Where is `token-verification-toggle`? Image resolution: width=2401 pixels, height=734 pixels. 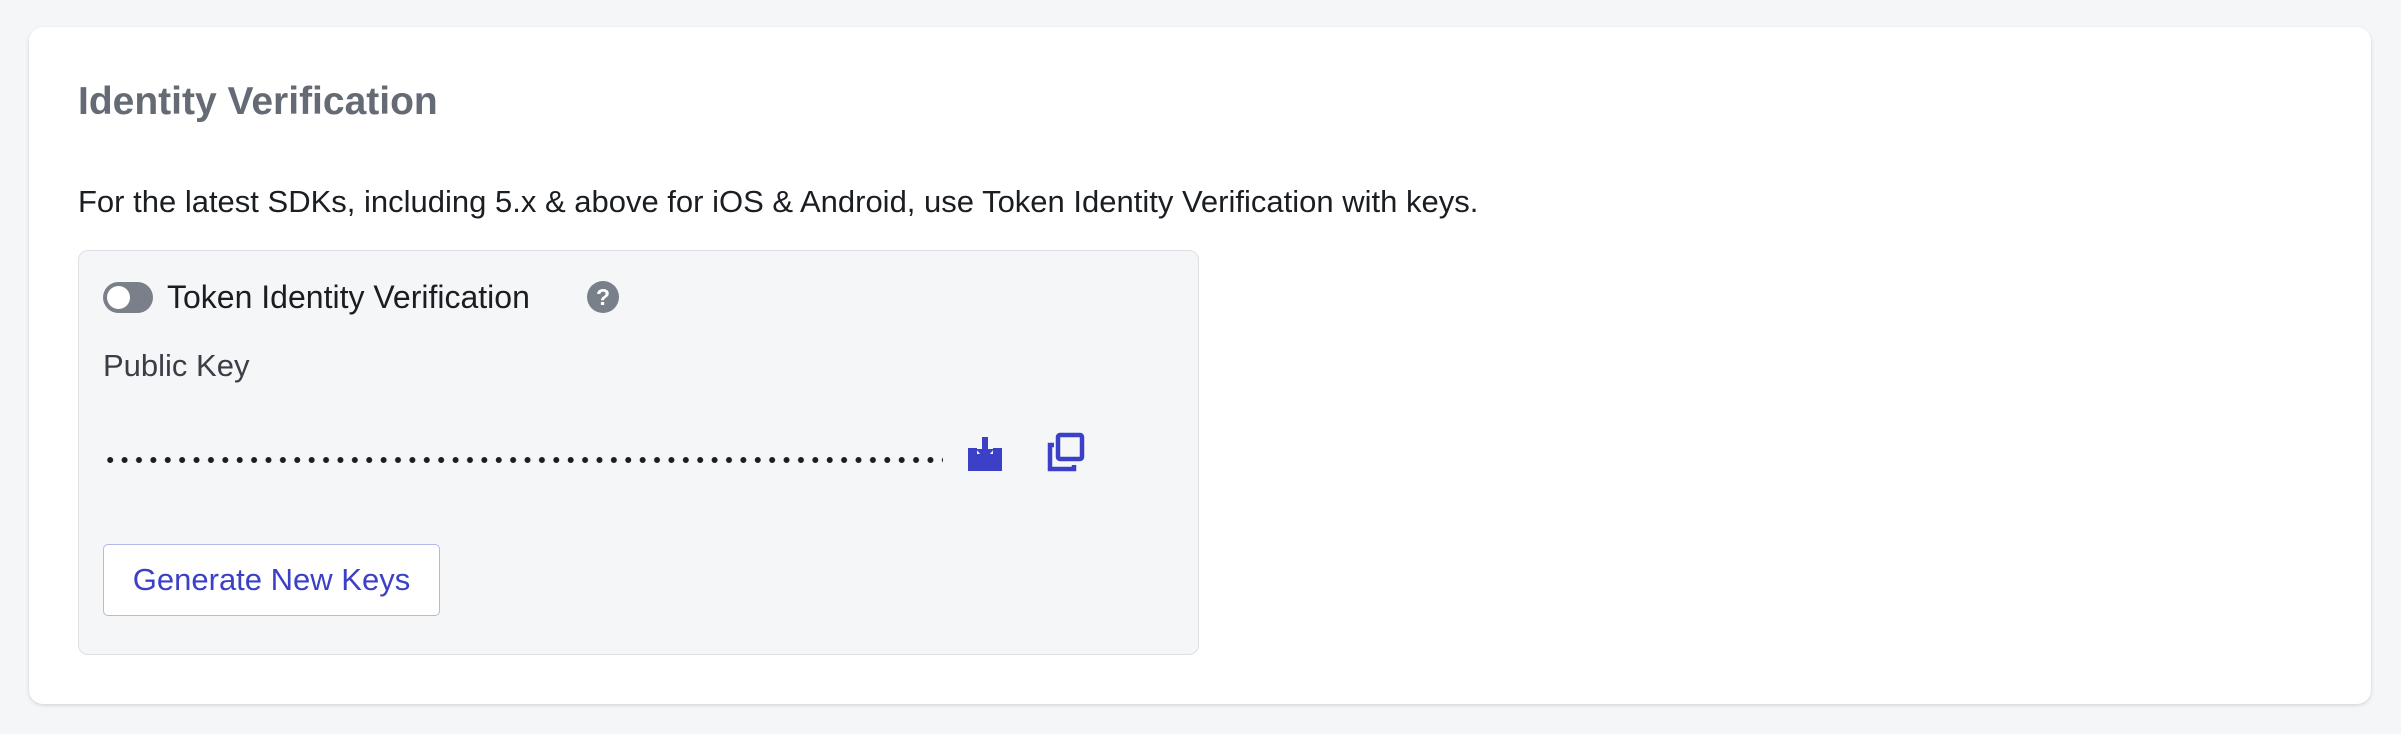
token-verification-toggle is located at coordinates (128, 297).